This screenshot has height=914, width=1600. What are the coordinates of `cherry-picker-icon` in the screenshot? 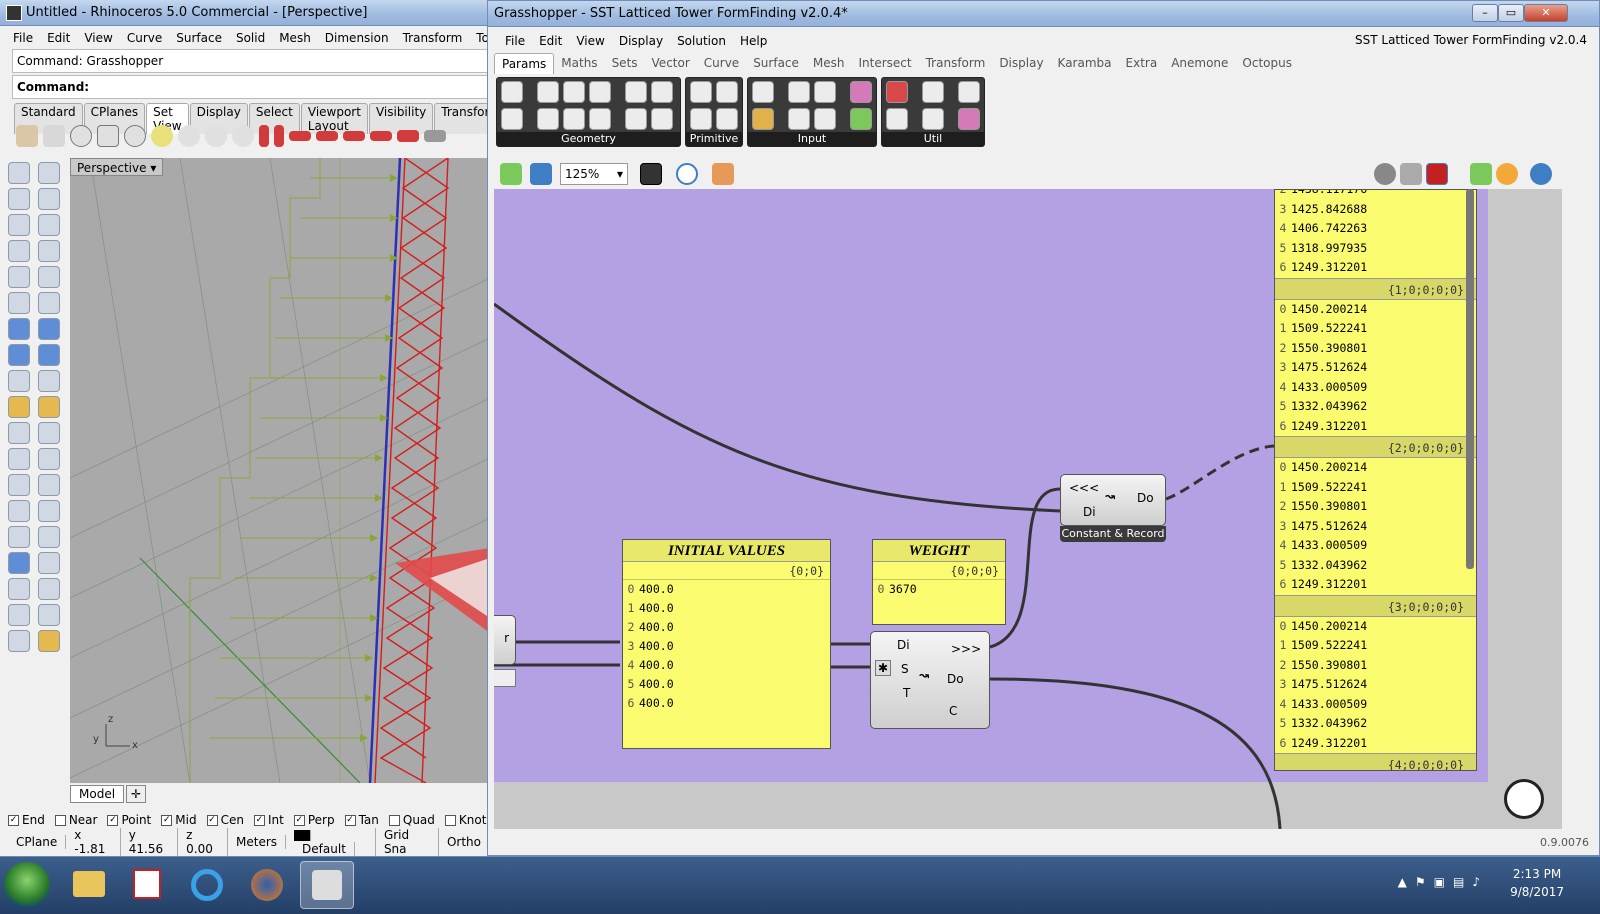 It's located at (897, 92).